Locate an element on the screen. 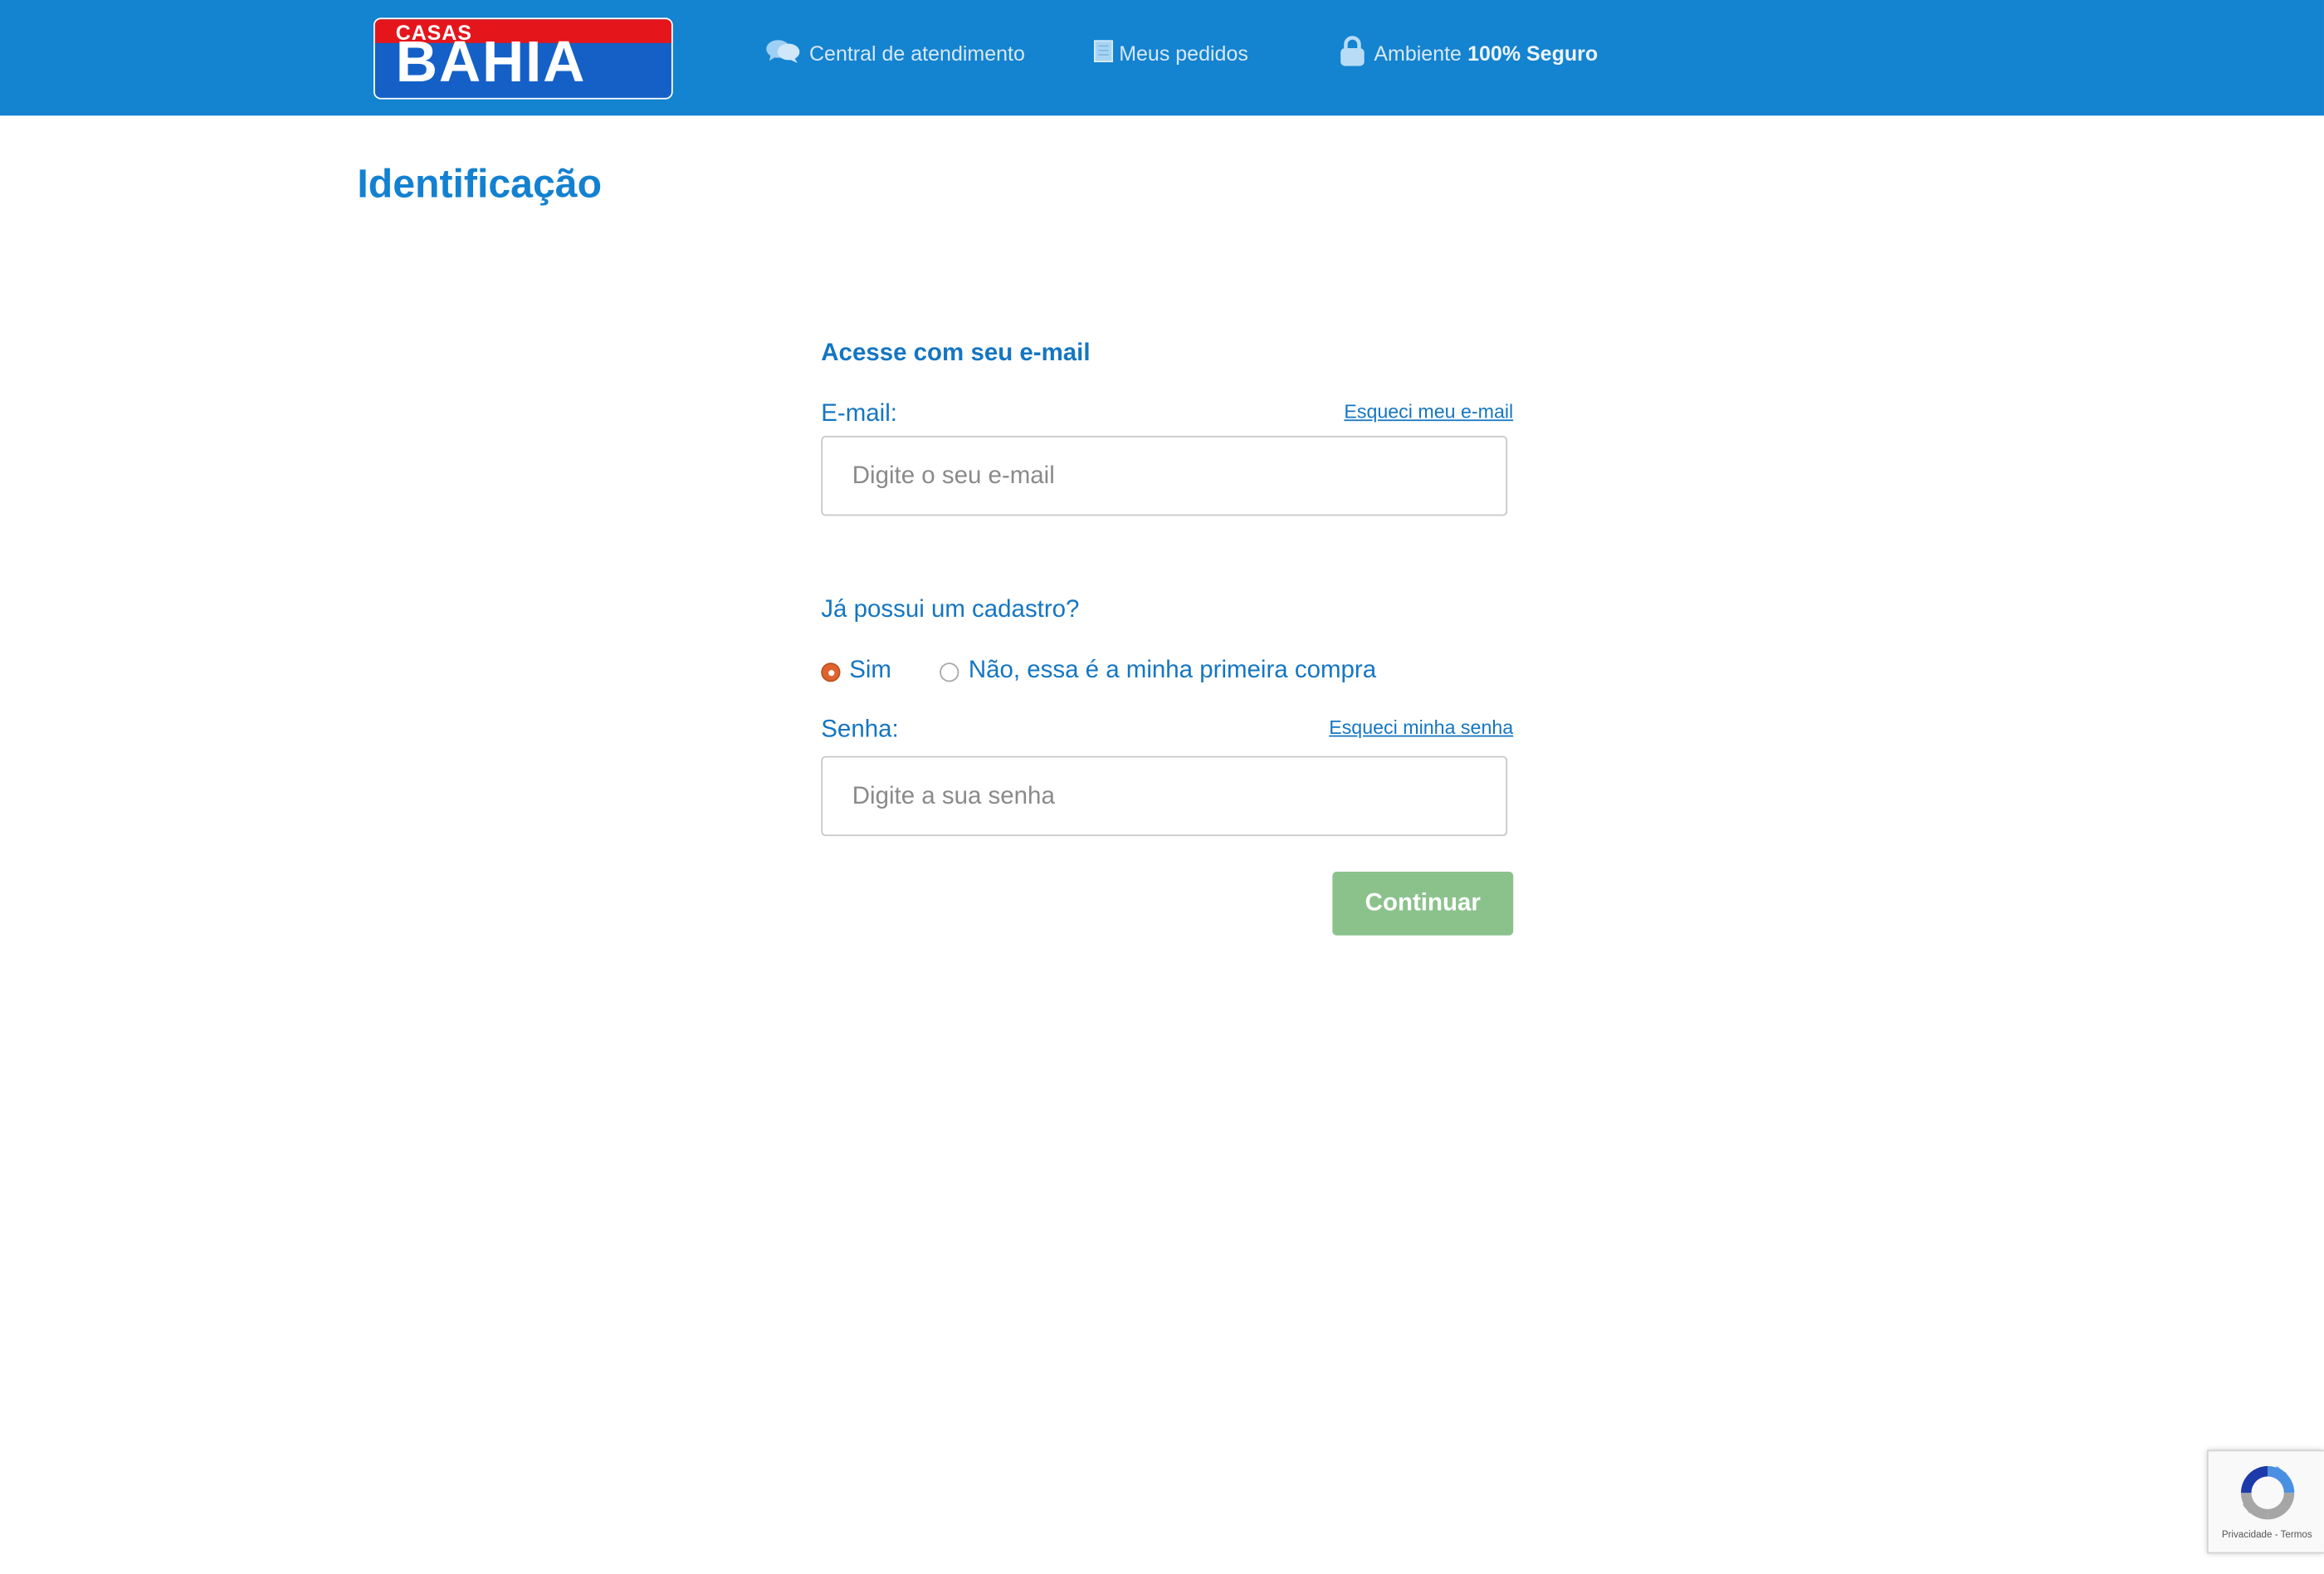  radio-no-first-purchase: Não, essa é a minha primeira compra is located at coordinates (1158, 671).